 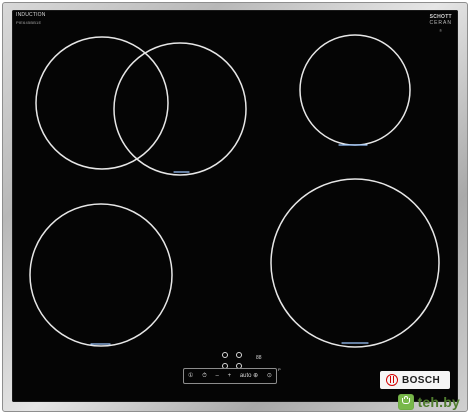 I want to click on timer-icon: ⏱, so click(x=204, y=376).